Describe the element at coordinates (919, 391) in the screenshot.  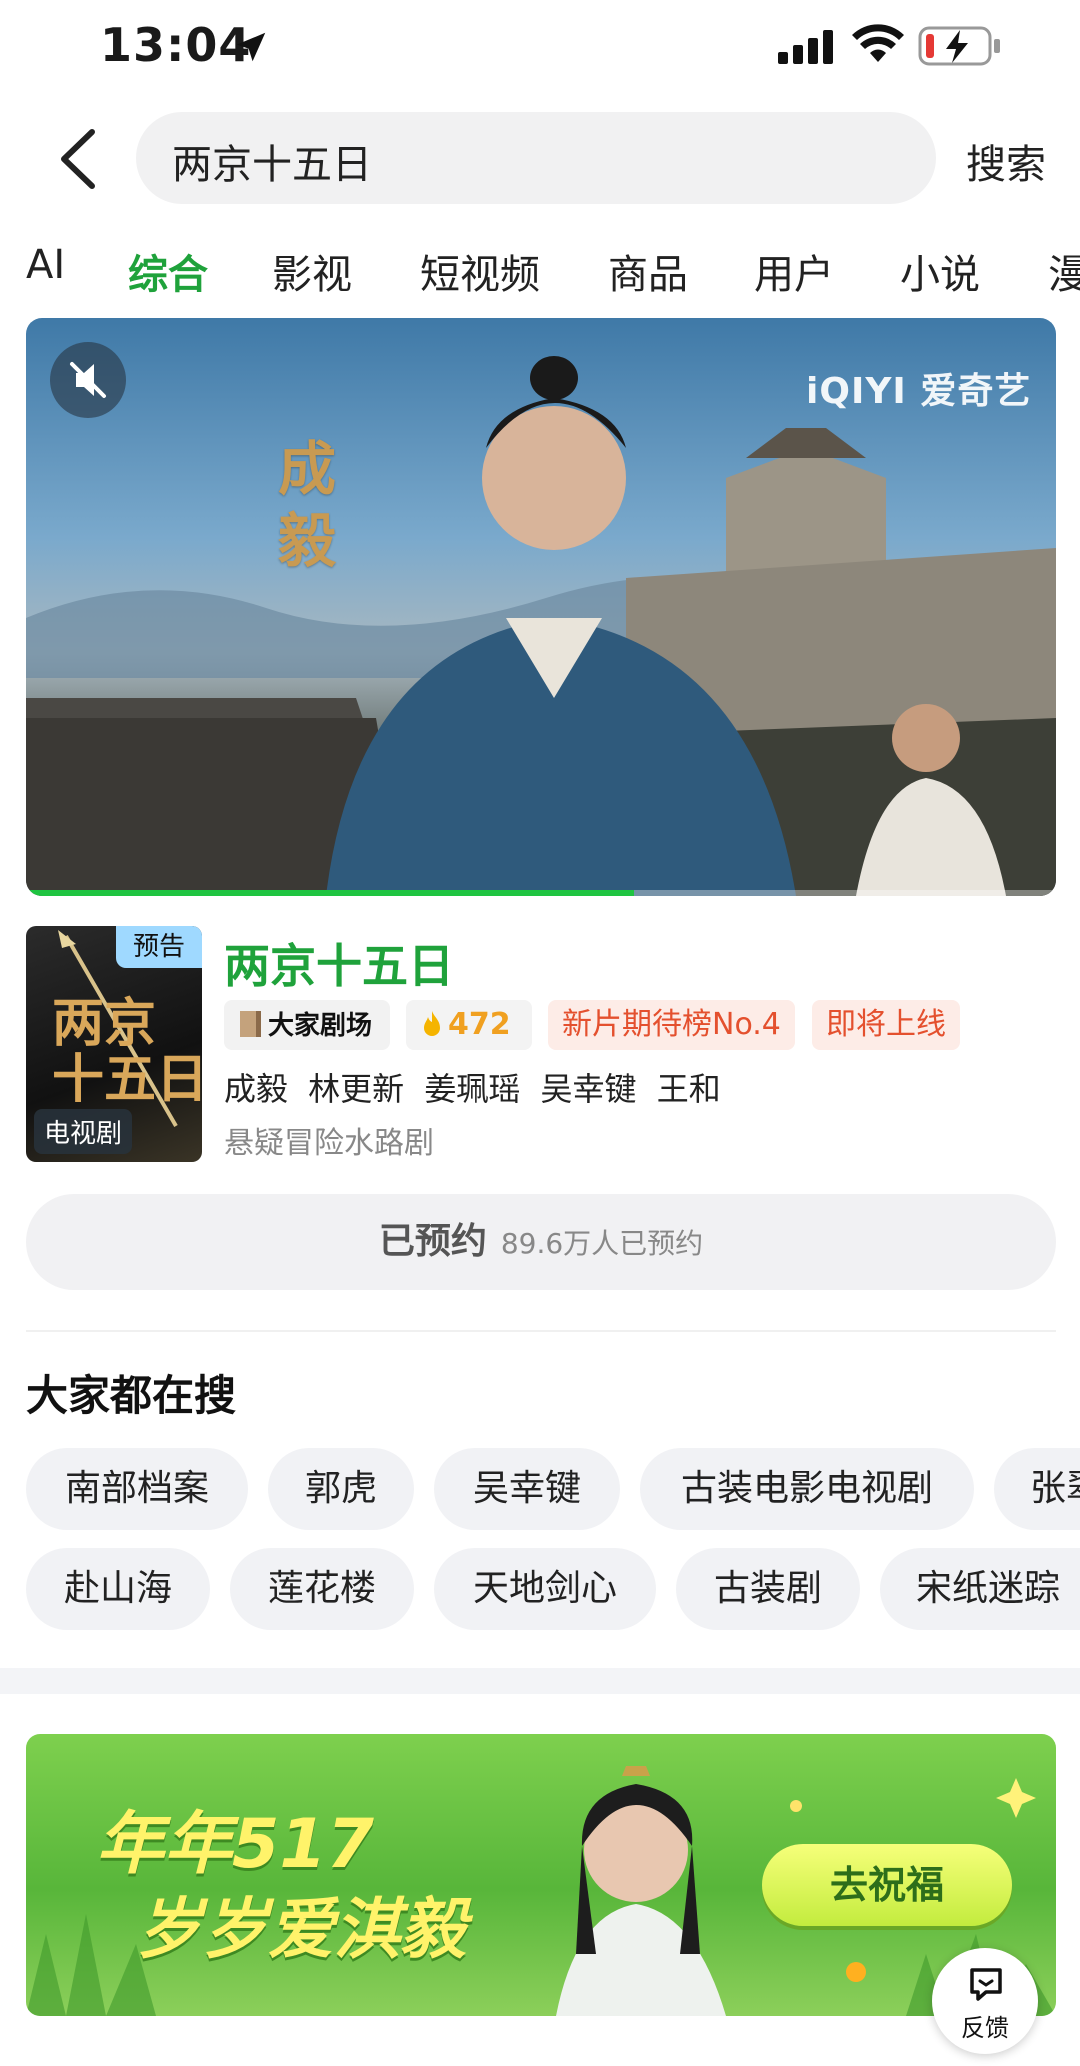
I see `iqiyi-logo: iQIYI 爱奇艺` at that location.